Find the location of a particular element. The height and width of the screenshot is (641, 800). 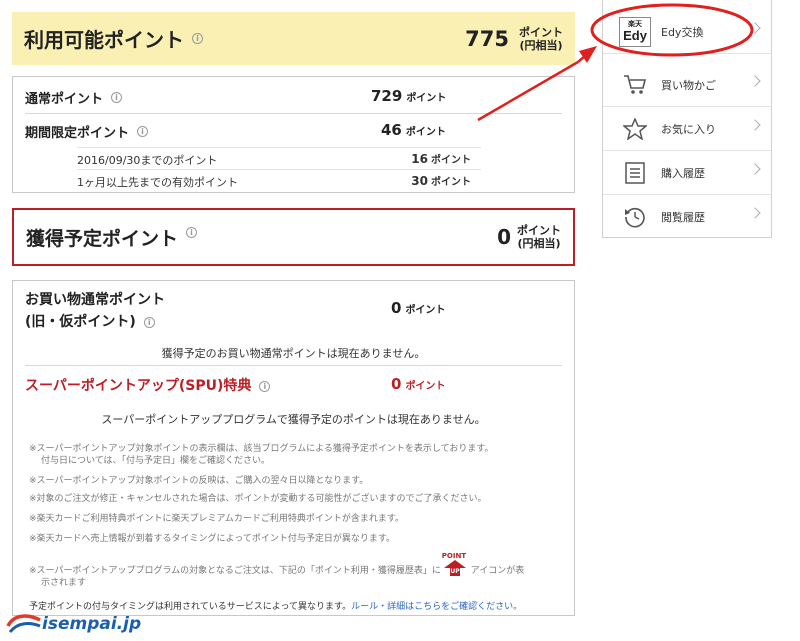

expected-points-unit: ポイント (円相当) is located at coordinates (539, 237).